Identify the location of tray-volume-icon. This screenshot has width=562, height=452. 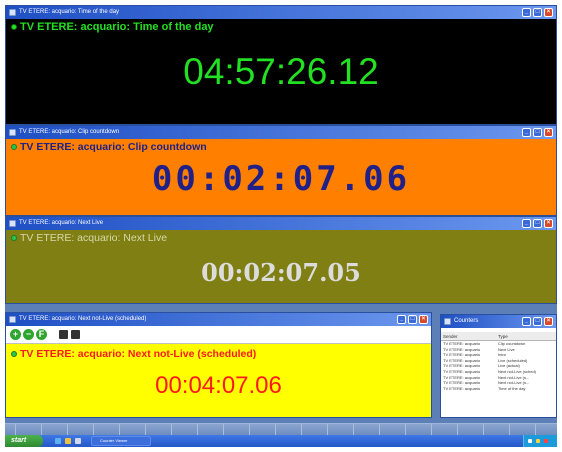
(538, 441).